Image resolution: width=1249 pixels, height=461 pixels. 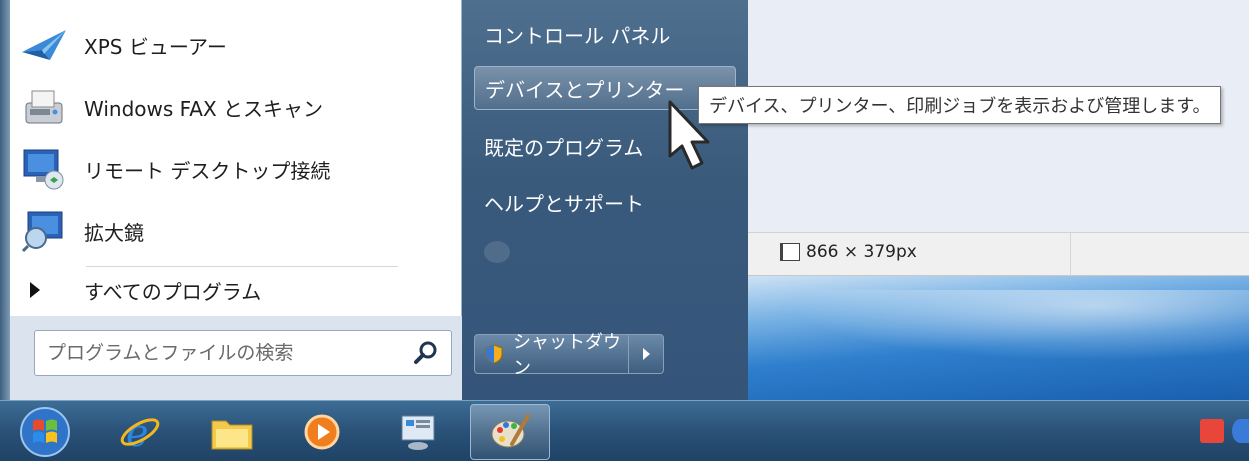 I want to click on program-label: 拡大鏡, so click(x=114, y=232).